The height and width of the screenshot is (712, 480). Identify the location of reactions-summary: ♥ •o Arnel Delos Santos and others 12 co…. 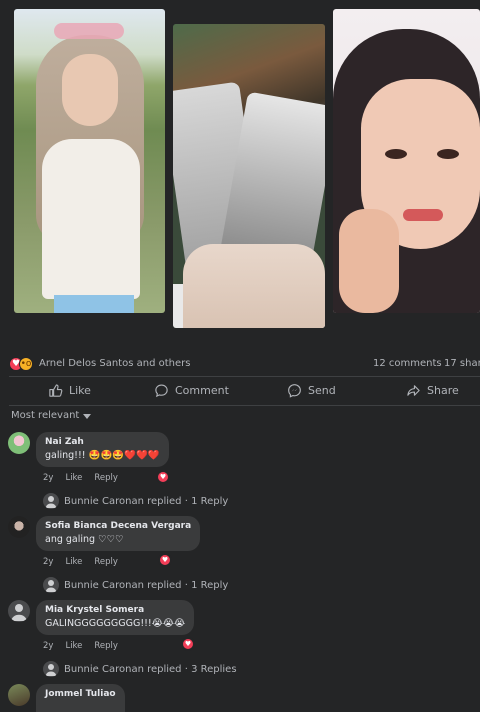
(244, 365).